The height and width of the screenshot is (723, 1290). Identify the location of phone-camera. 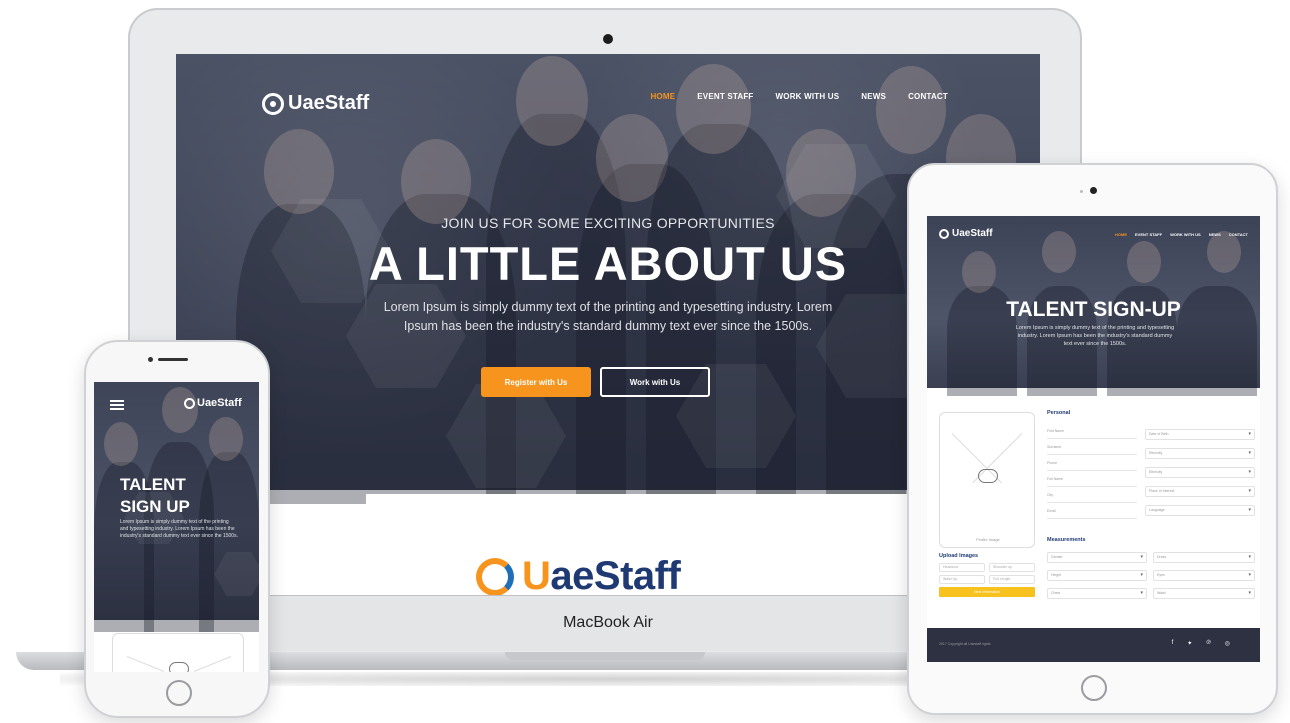
(150, 359).